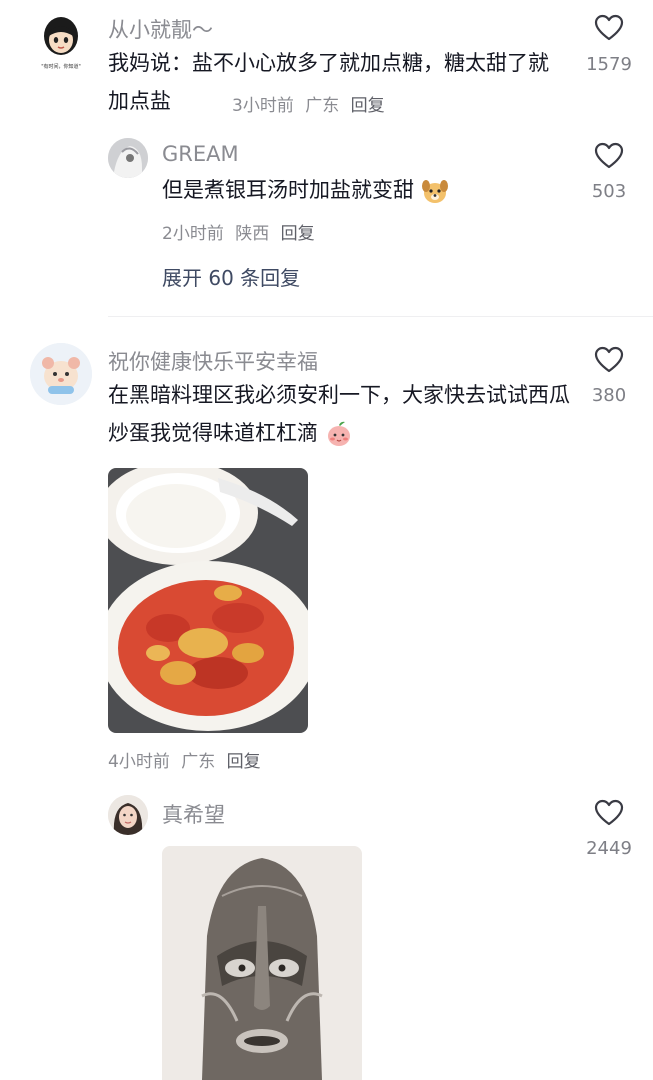 The height and width of the screenshot is (1080, 653). Describe the element at coordinates (609, 395) in the screenshot. I see `comment-3-like-count: 380` at that location.